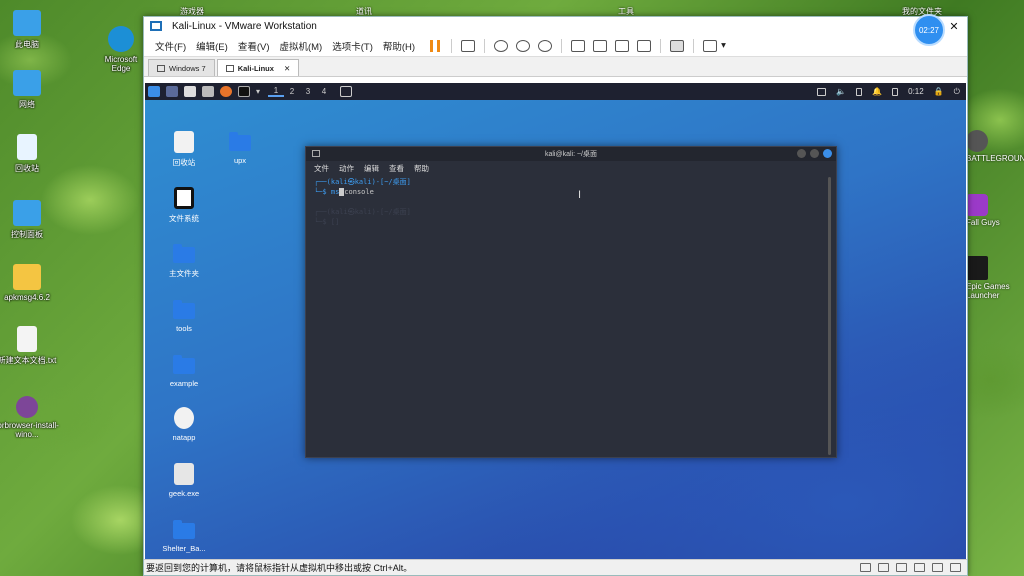 This screenshot has height=576, width=1024. Describe the element at coordinates (883, 567) in the screenshot. I see `cd-icon` at that location.